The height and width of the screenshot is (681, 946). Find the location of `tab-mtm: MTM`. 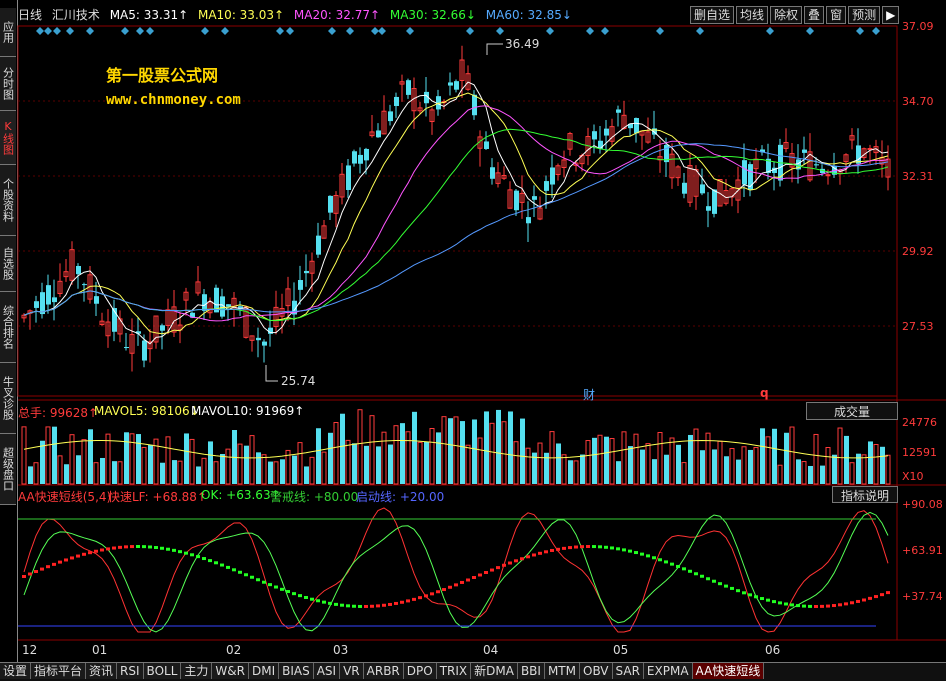

tab-mtm: MTM is located at coordinates (562, 671).